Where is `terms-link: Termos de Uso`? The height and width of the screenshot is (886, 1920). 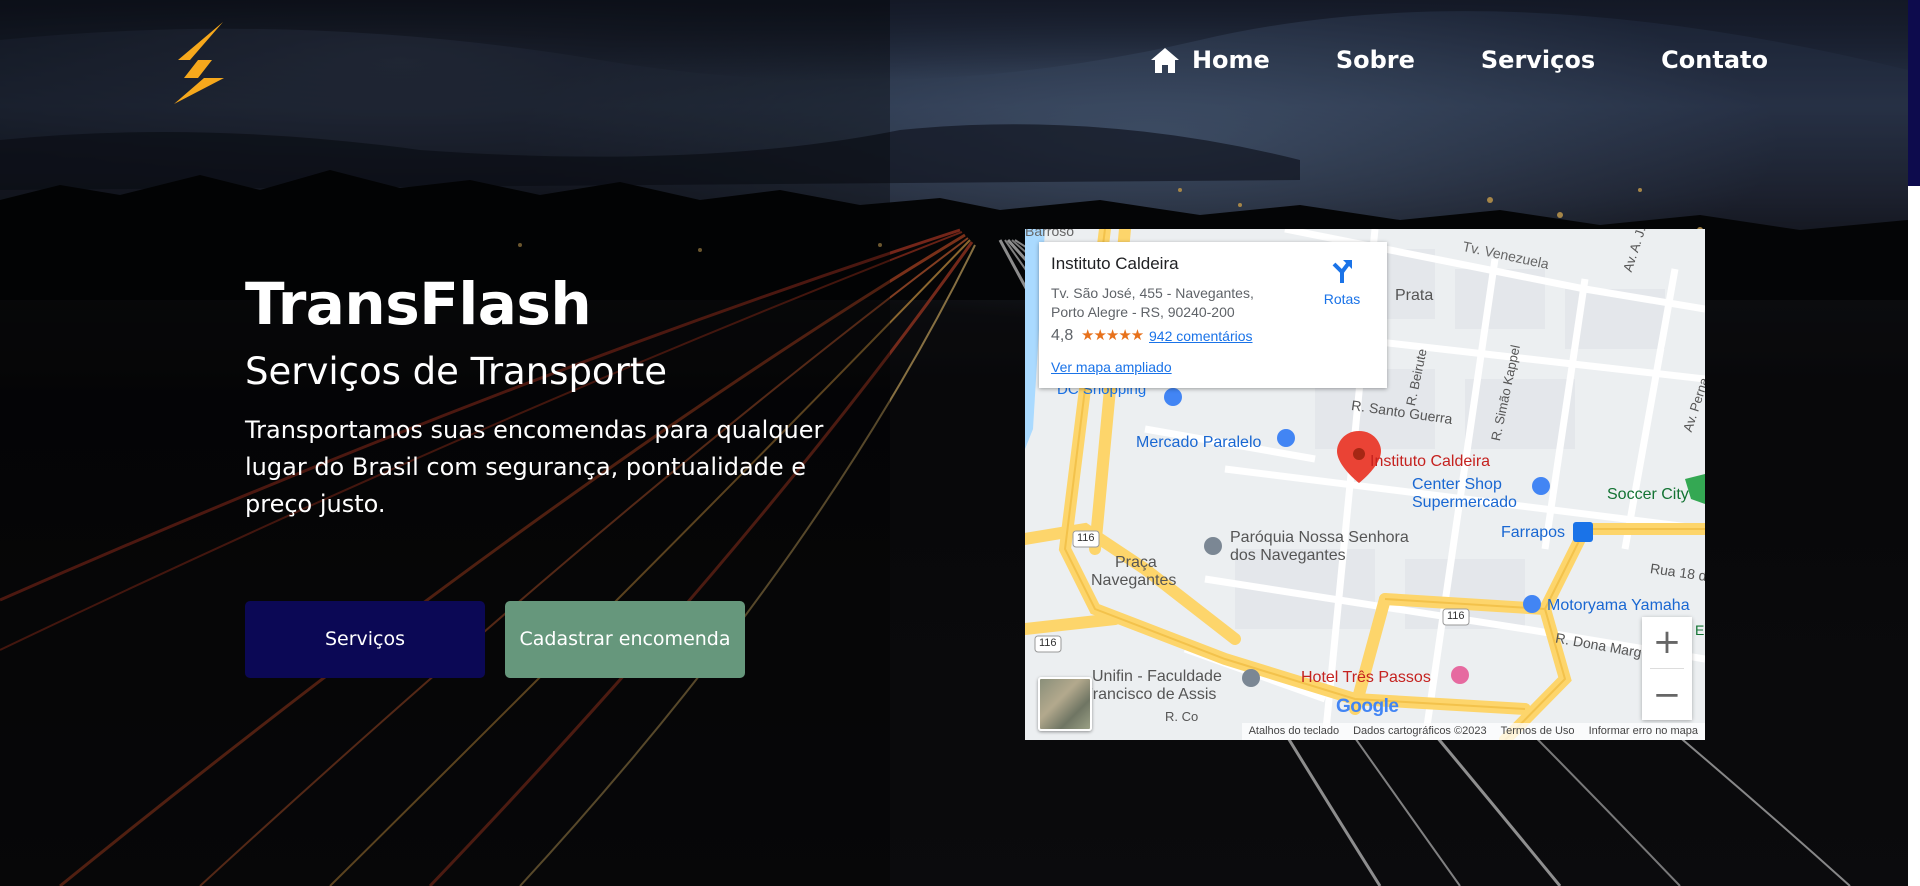 terms-link: Termos de Uso is located at coordinates (1537, 731).